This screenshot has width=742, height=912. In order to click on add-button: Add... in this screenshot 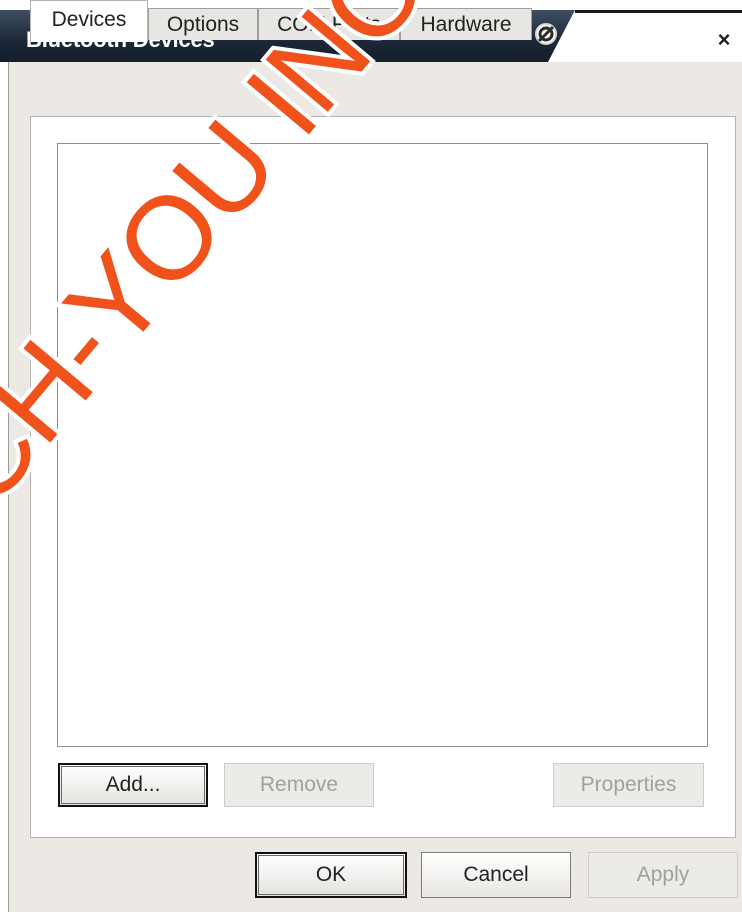, I will do `click(133, 785)`.